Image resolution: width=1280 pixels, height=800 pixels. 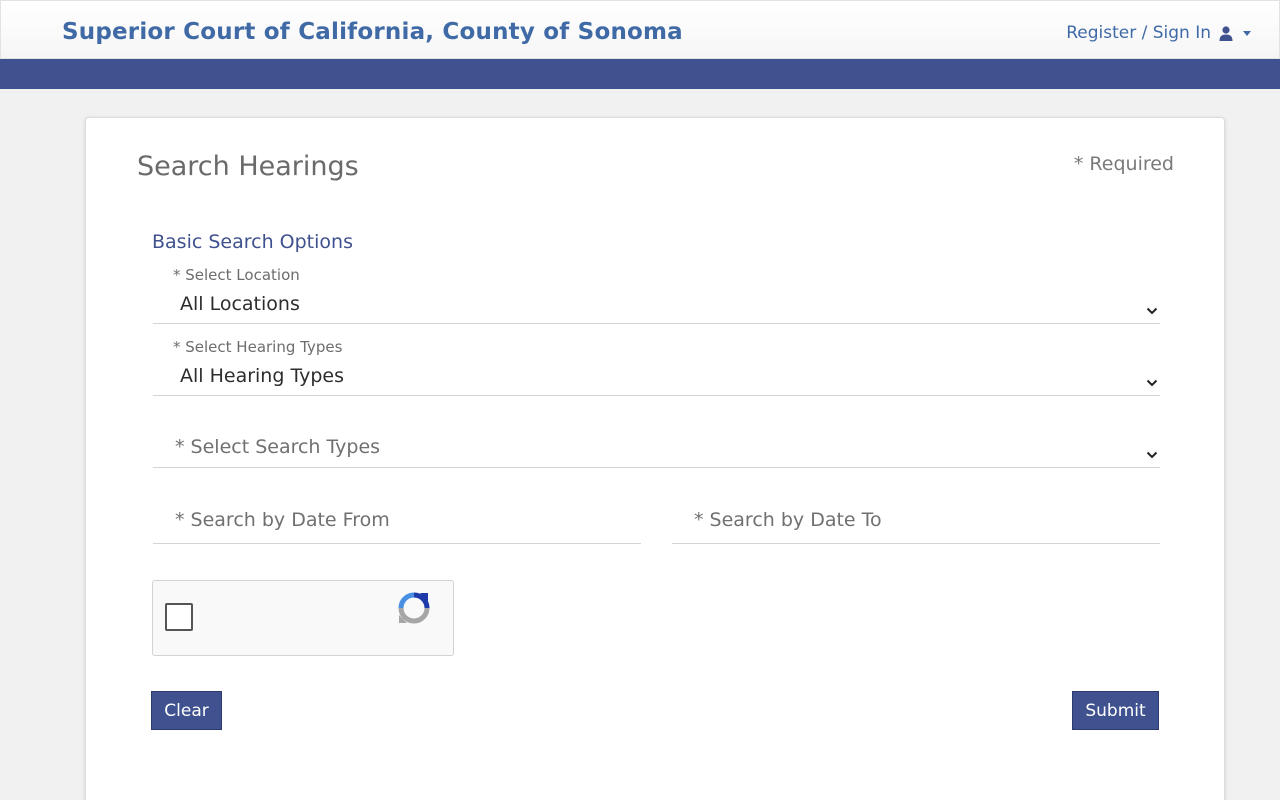 What do you see at coordinates (258, 347) in the screenshot?
I see `hearing-types-label: * Select Hearing Types` at bounding box center [258, 347].